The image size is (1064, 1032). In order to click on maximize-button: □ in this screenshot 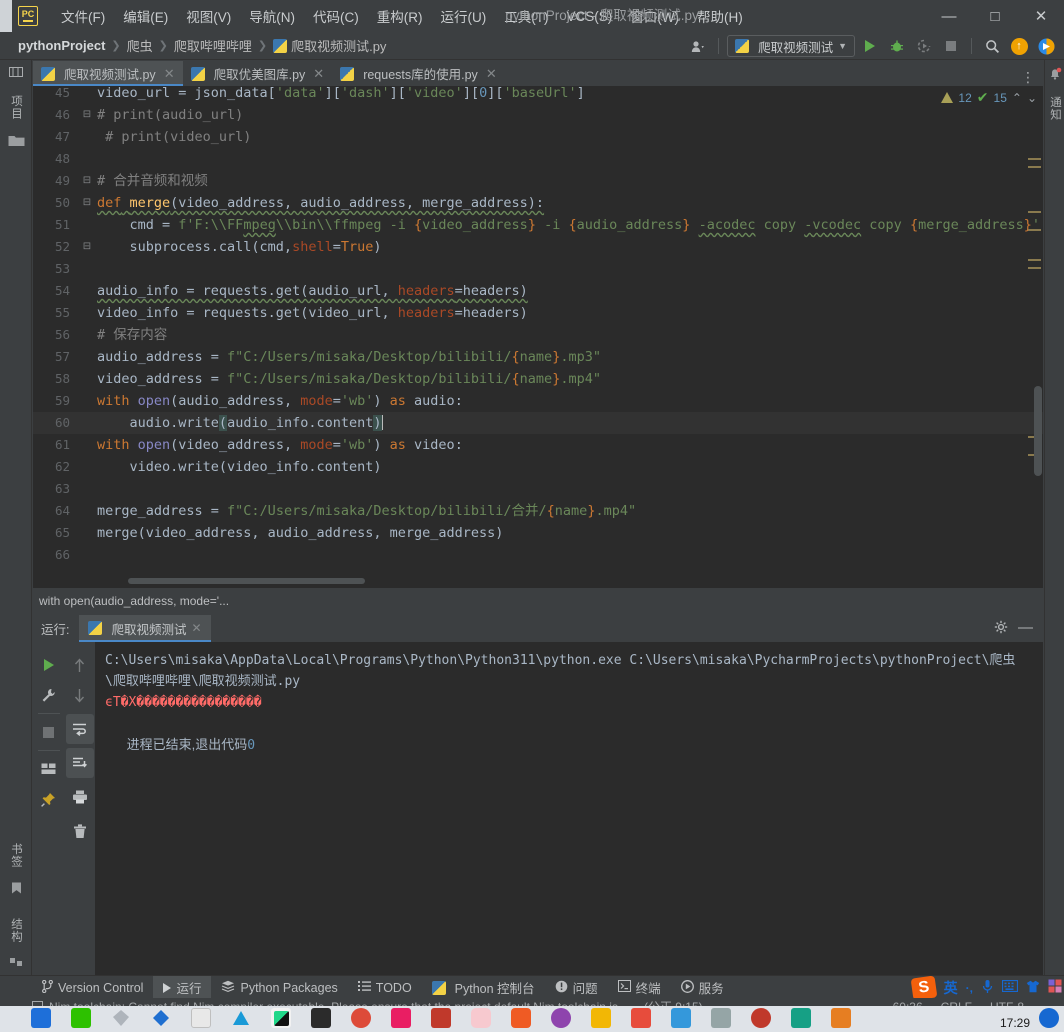, I will do `click(995, 16)`.